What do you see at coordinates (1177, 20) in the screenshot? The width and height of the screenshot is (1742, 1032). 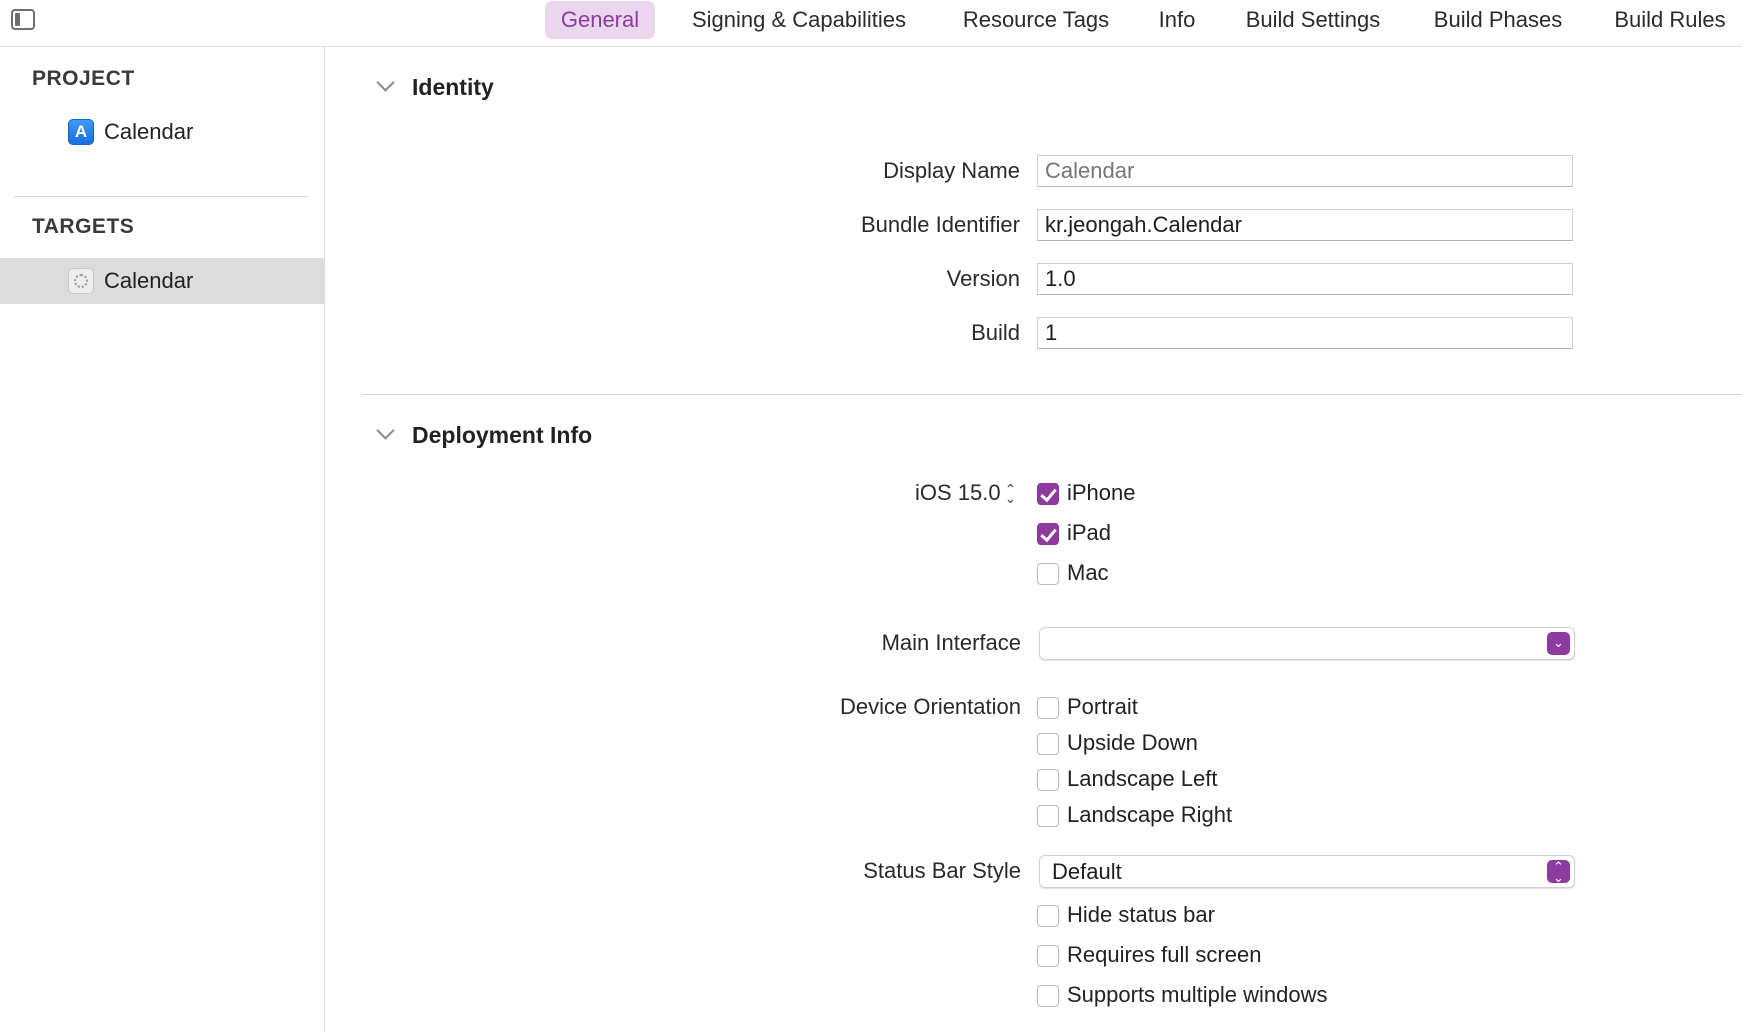 I see `tab-info: Info` at bounding box center [1177, 20].